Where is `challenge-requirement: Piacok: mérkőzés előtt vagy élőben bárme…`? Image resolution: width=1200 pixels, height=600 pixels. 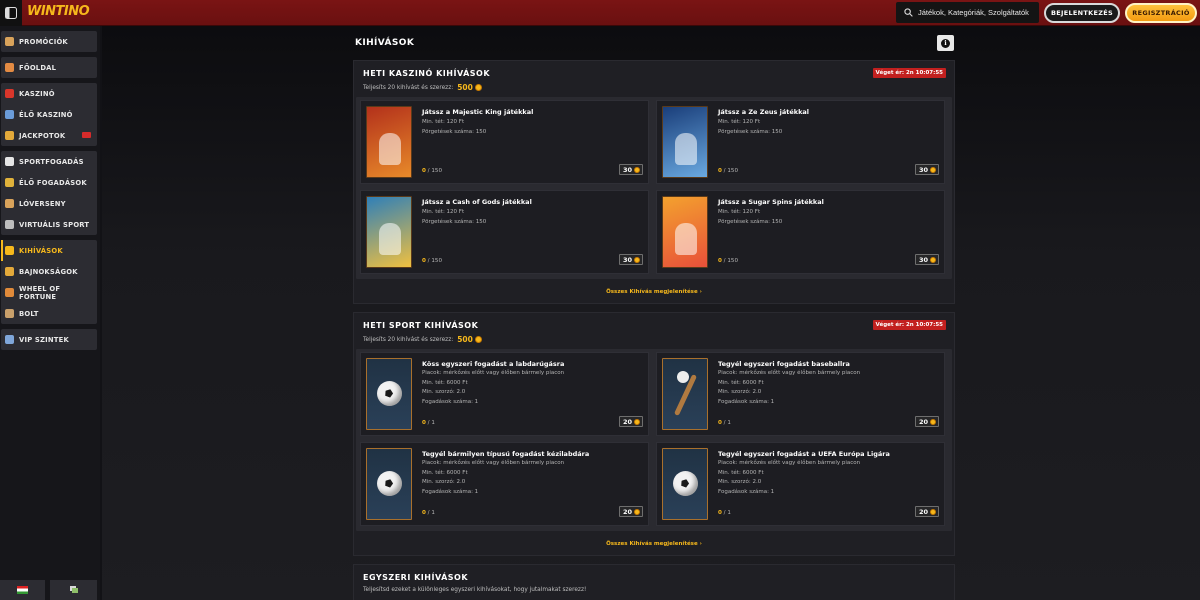
challenge-requirement: Piacok: mérkőzés előtt vagy élőben bárme… is located at coordinates (789, 373).